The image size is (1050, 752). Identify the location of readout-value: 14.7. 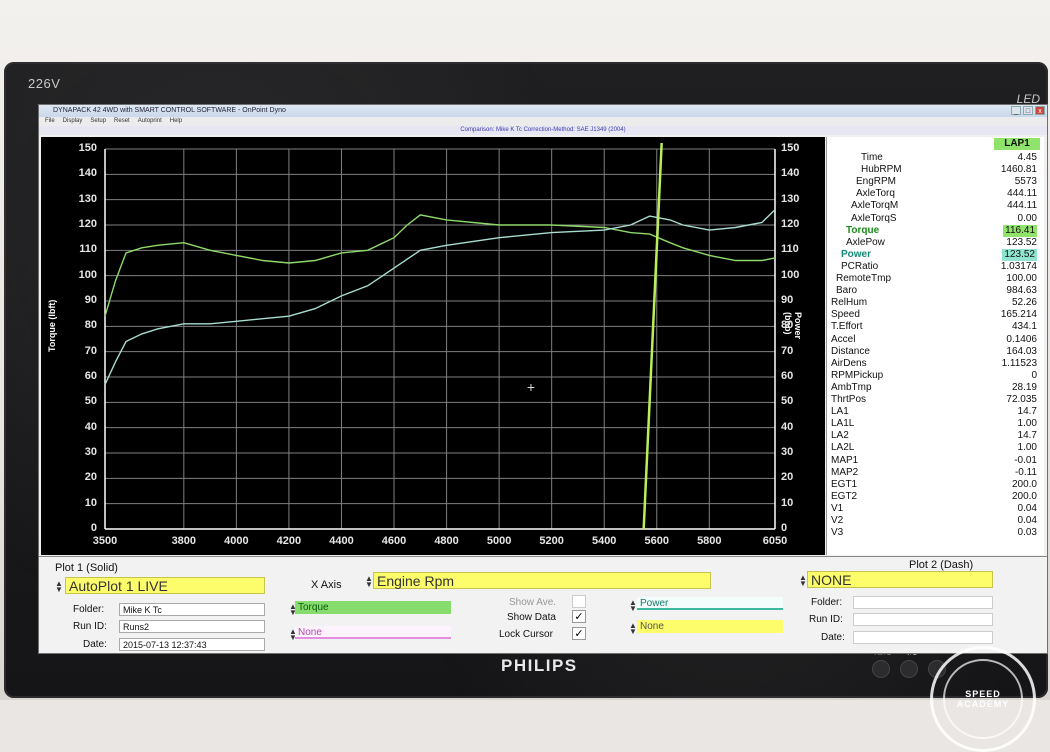
(1027, 412).